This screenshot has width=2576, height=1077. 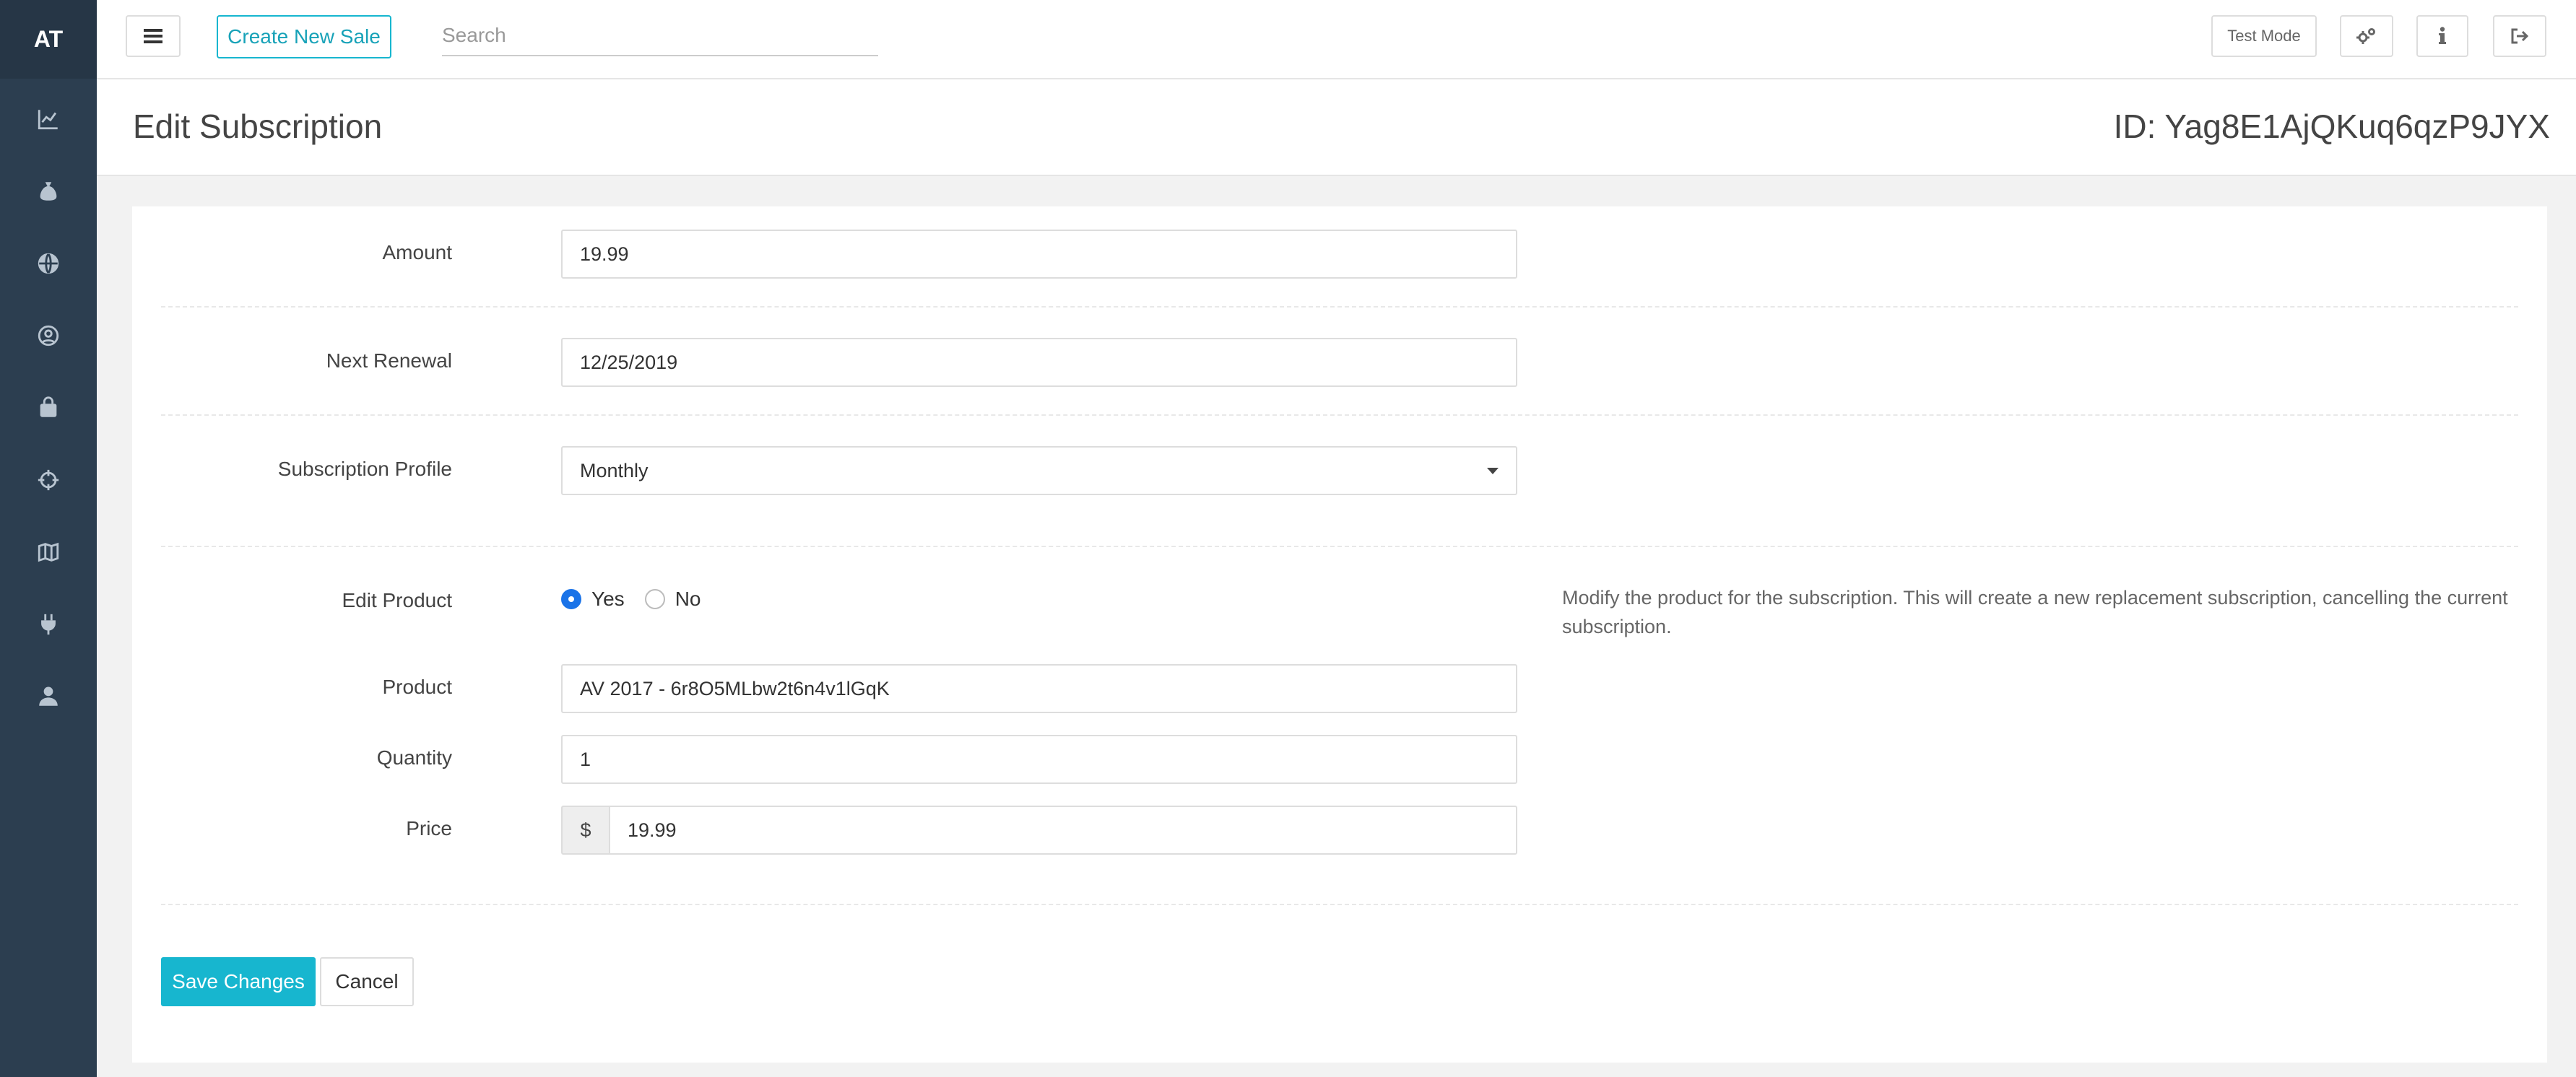 I want to click on sidebar-item-web, so click(x=48, y=263).